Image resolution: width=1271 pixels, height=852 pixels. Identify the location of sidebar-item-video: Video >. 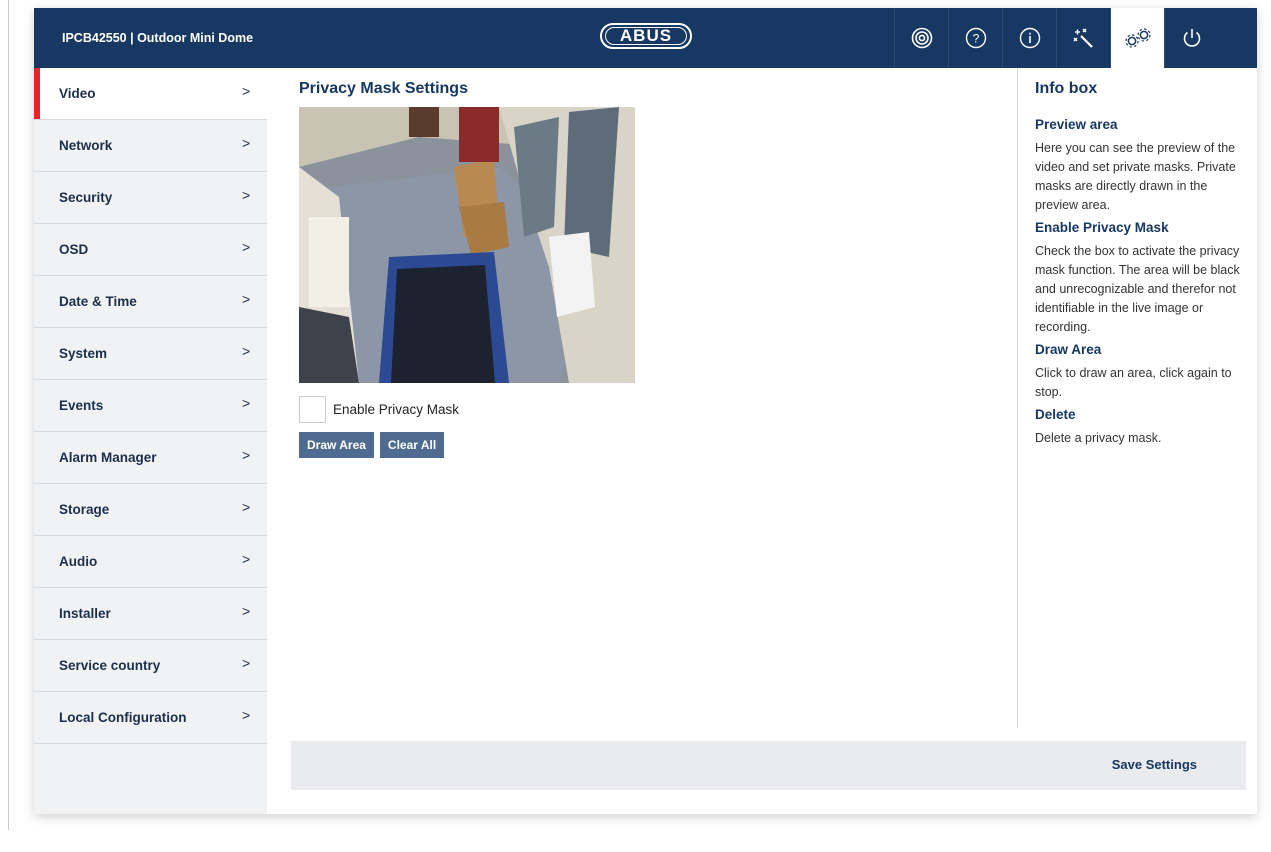
(150, 94).